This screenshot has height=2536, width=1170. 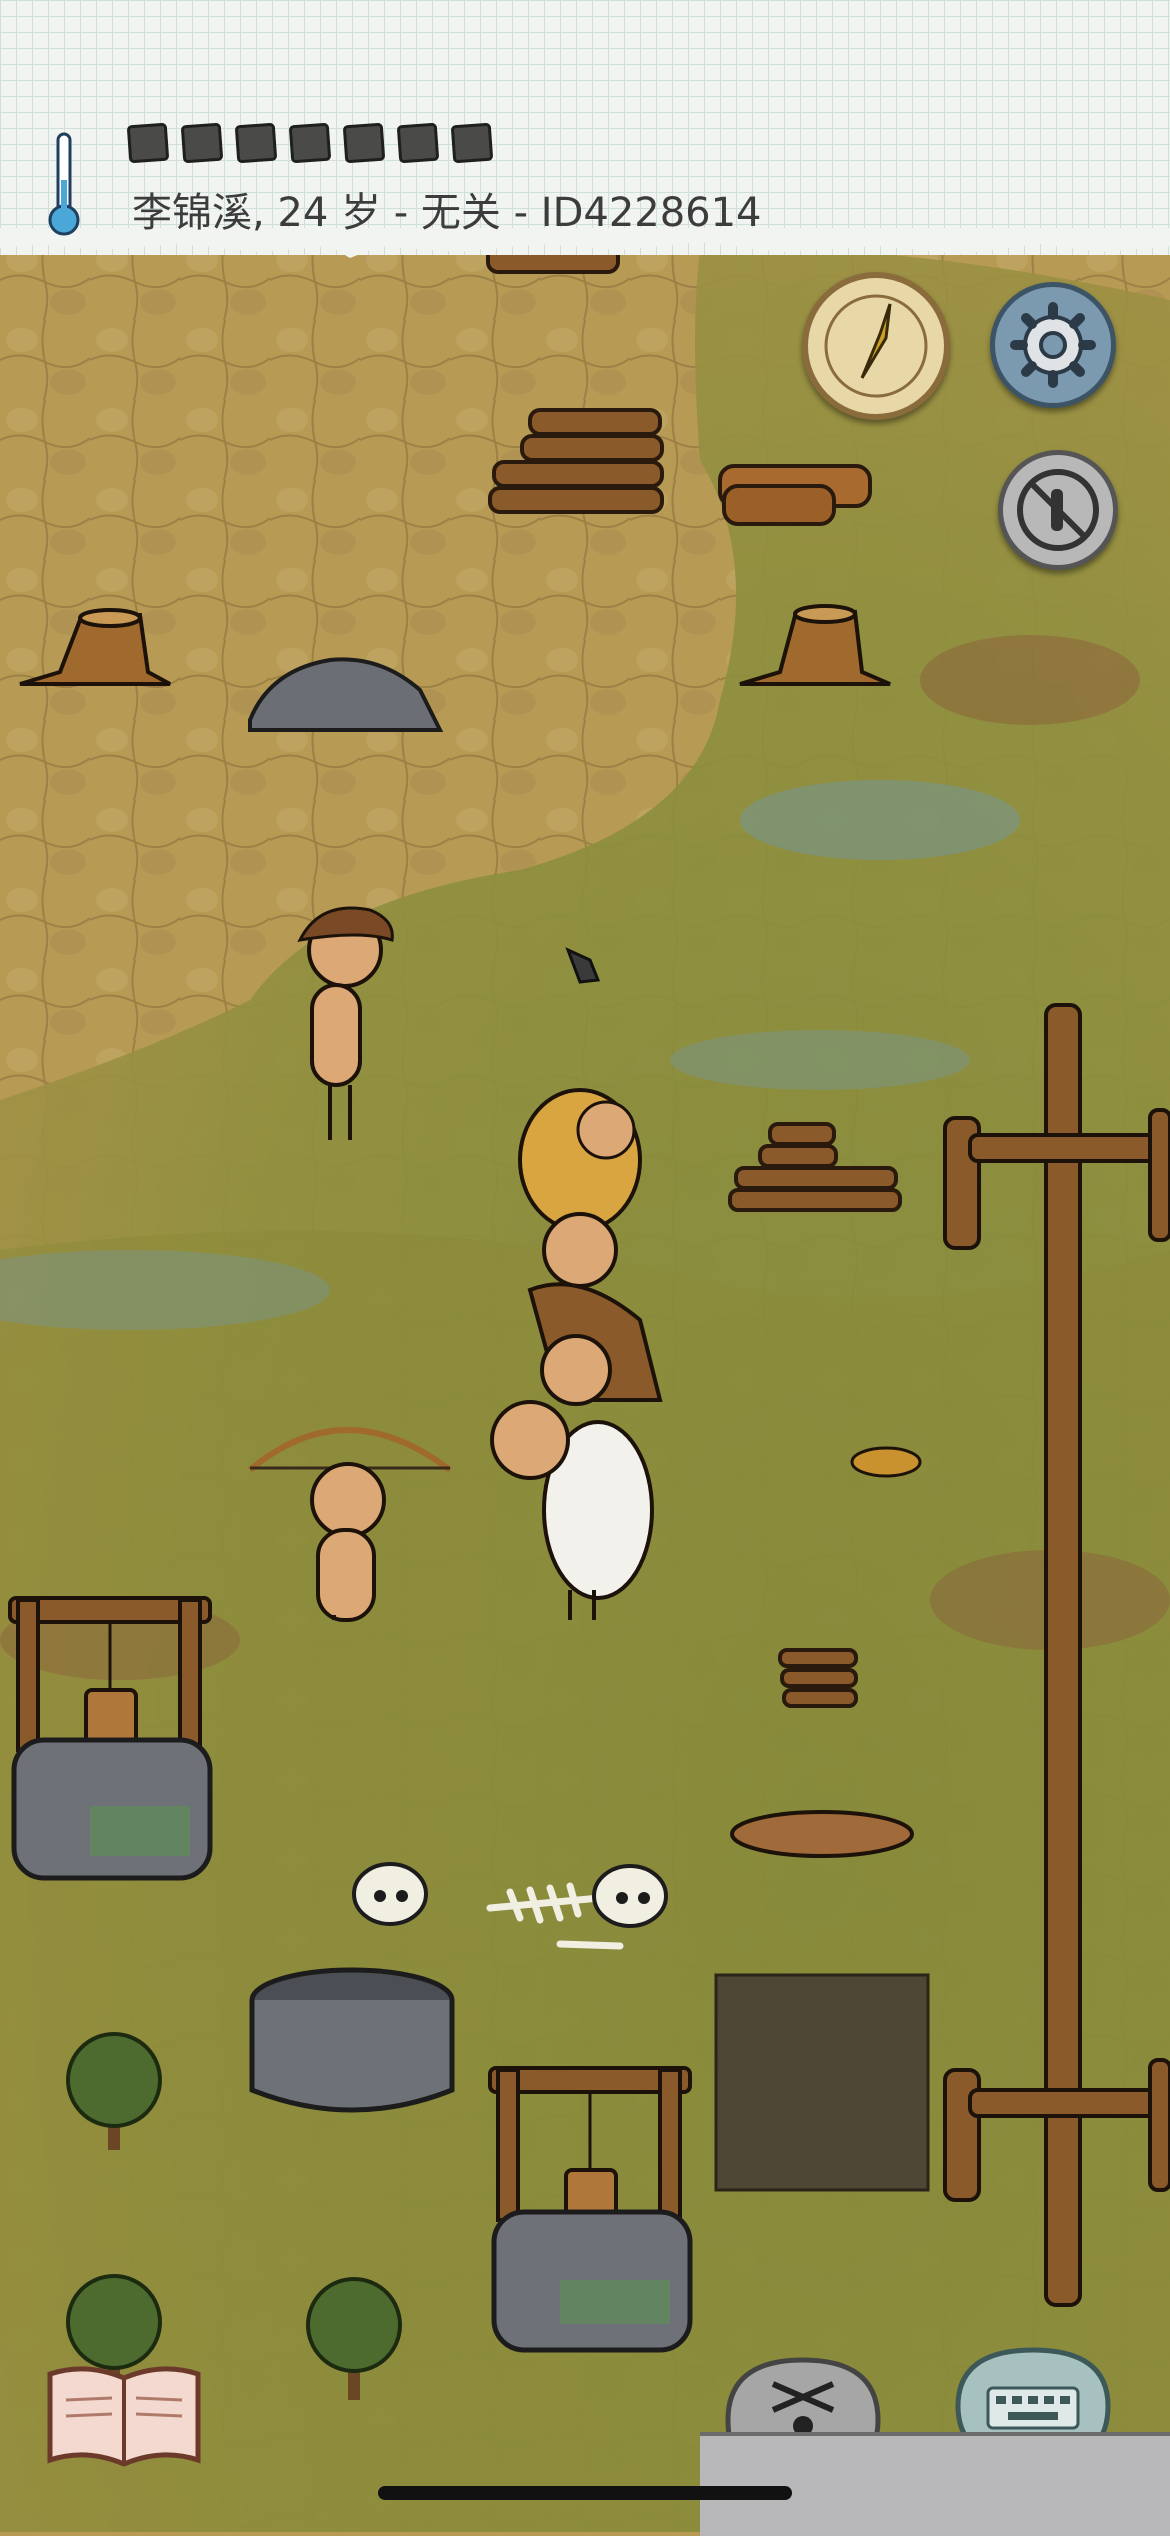 What do you see at coordinates (585, 2493) in the screenshot?
I see `home-indicator` at bounding box center [585, 2493].